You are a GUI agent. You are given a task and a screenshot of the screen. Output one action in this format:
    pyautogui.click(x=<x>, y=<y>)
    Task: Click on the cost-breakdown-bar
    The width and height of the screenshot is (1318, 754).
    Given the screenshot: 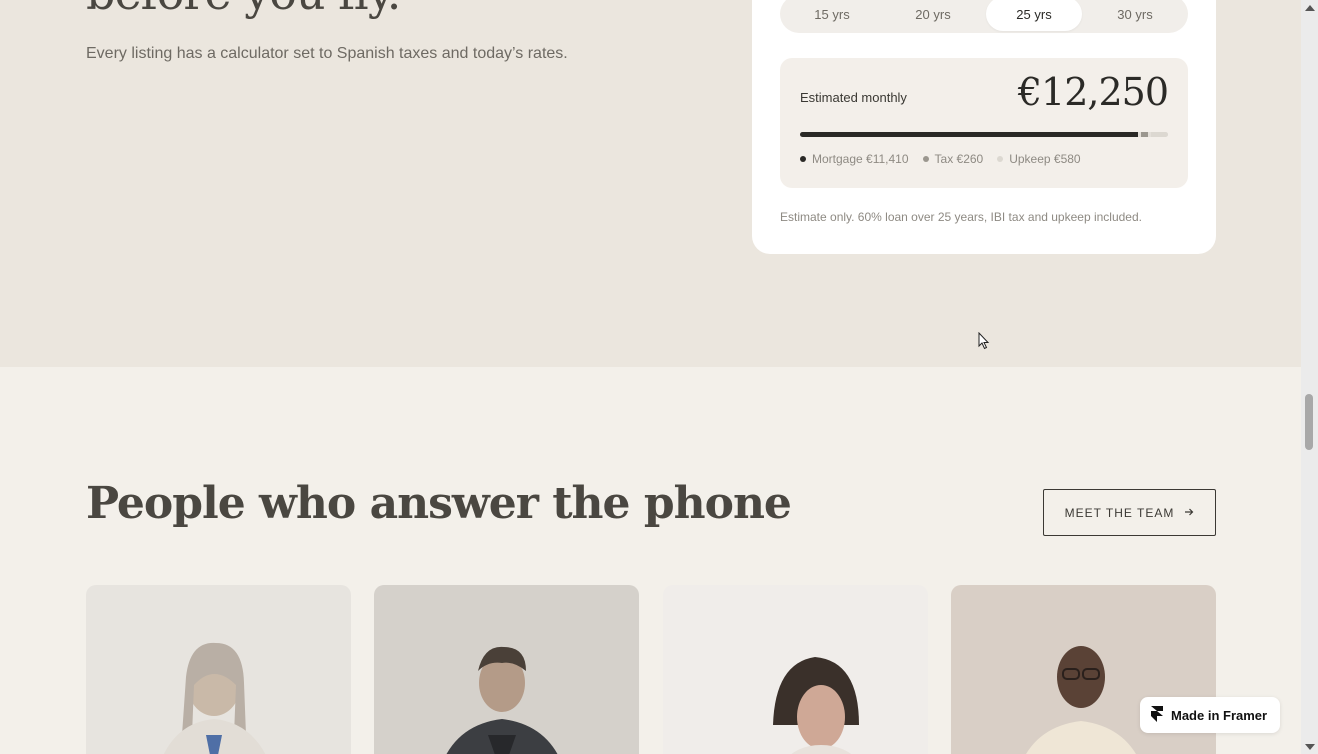 What is the action you would take?
    pyautogui.click(x=984, y=134)
    